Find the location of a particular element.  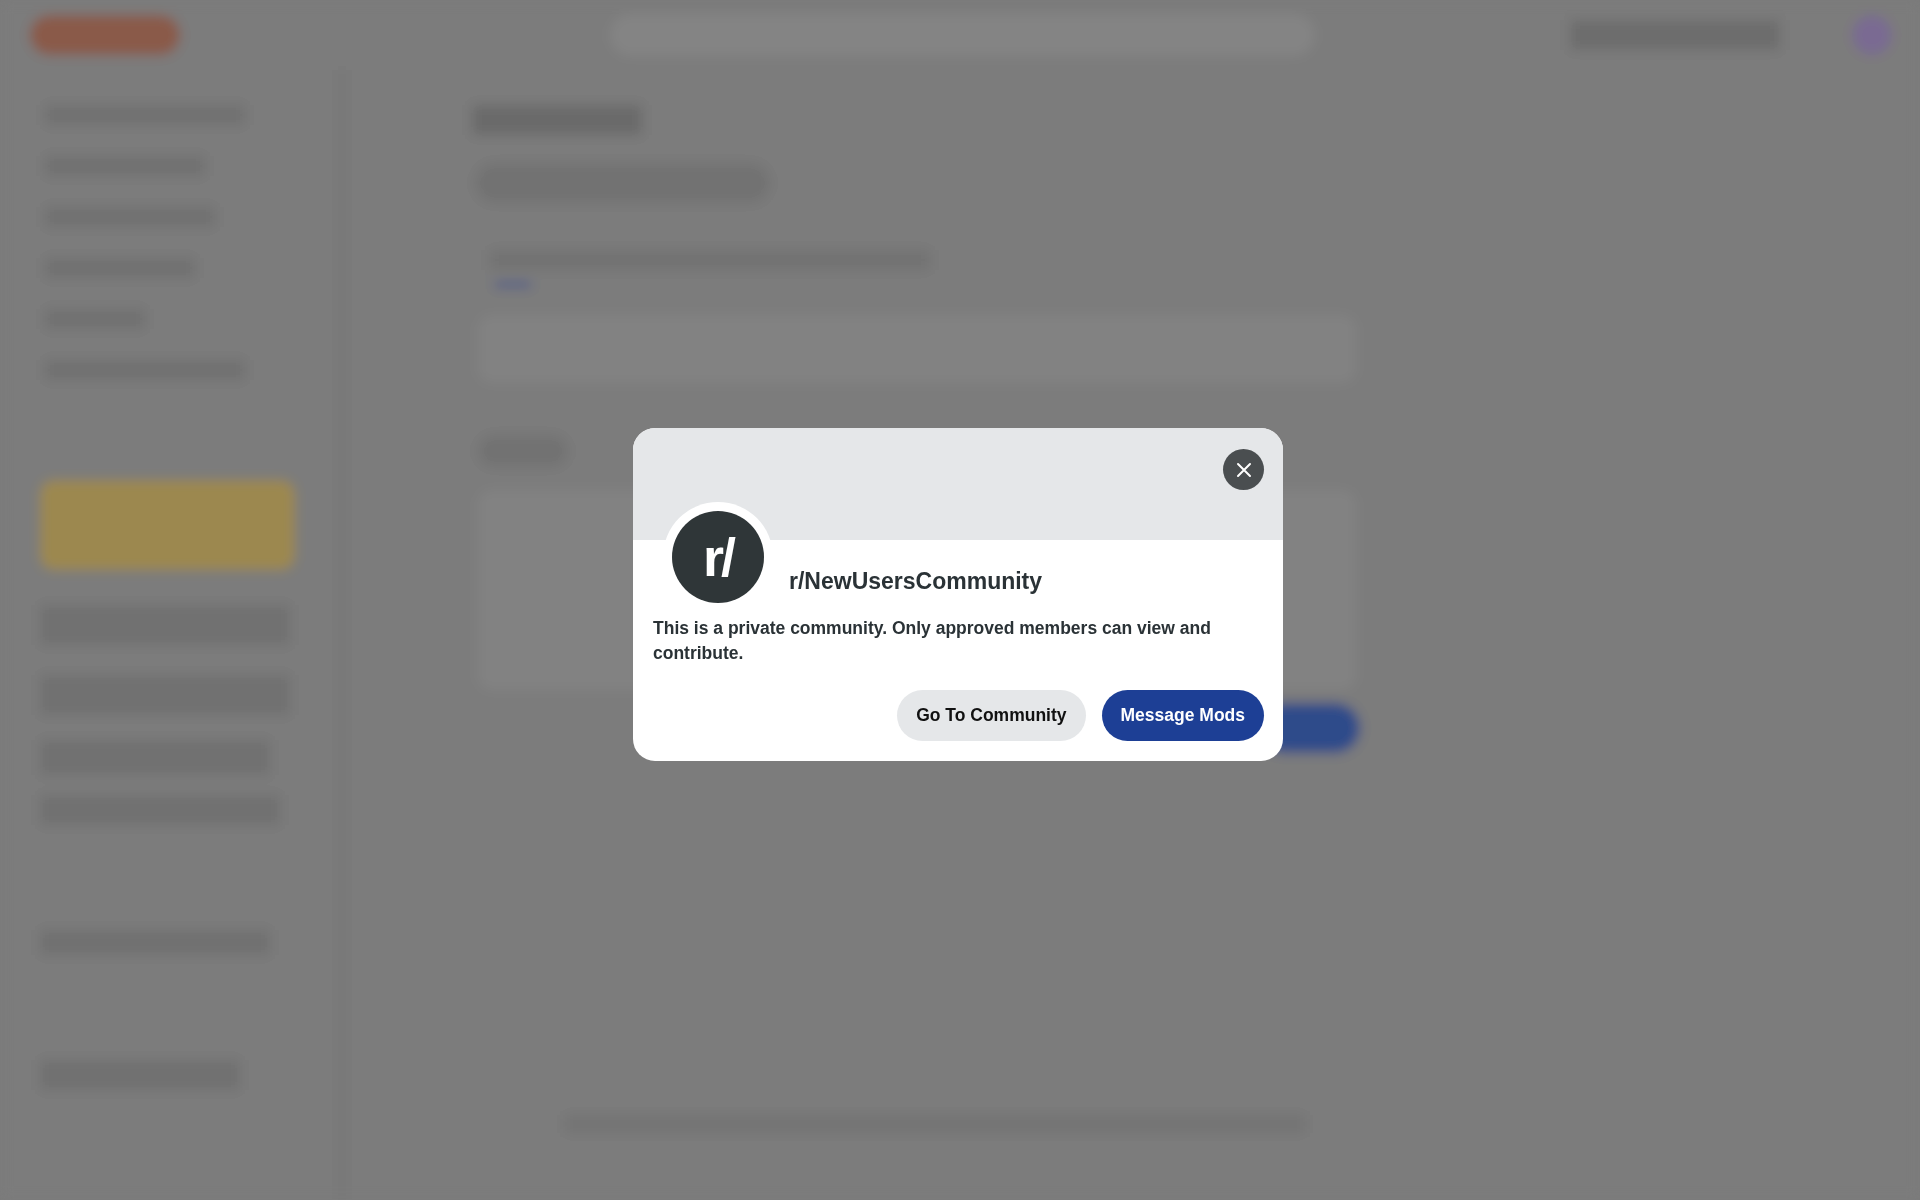

go-to-community-button: Go To Community is located at coordinates (991, 715).